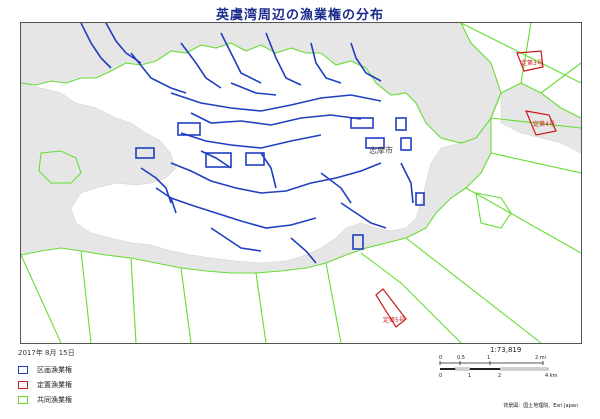 Image resolution: width=600 pixels, height=419 pixels. What do you see at coordinates (540, 406) in the screenshot?
I see `credit-text: 背景図：国土地理院、Esri Japan` at bounding box center [540, 406].